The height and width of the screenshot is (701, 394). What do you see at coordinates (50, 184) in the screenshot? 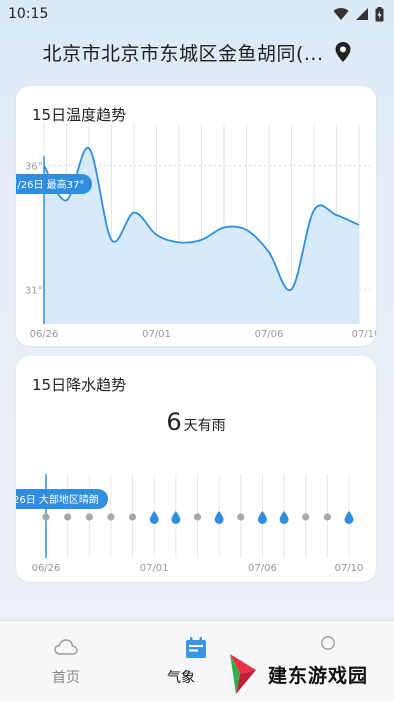
I see `temperature-tooltip-text: 7/26日 最高37°` at bounding box center [50, 184].